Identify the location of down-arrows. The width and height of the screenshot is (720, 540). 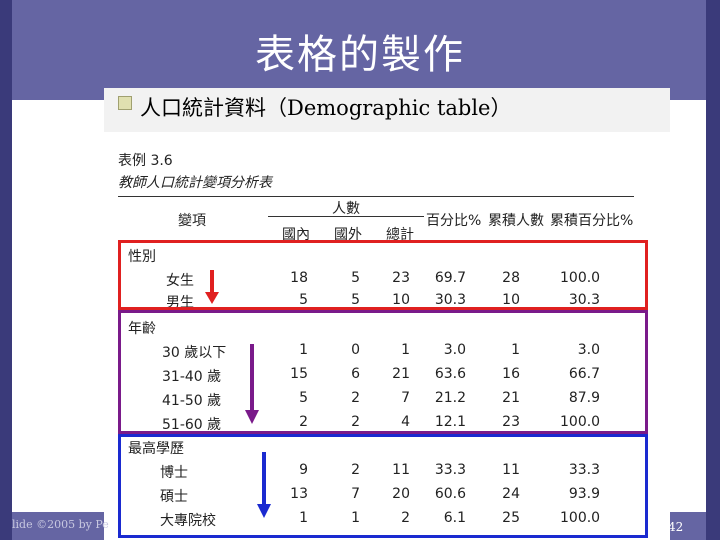
(238, 394).